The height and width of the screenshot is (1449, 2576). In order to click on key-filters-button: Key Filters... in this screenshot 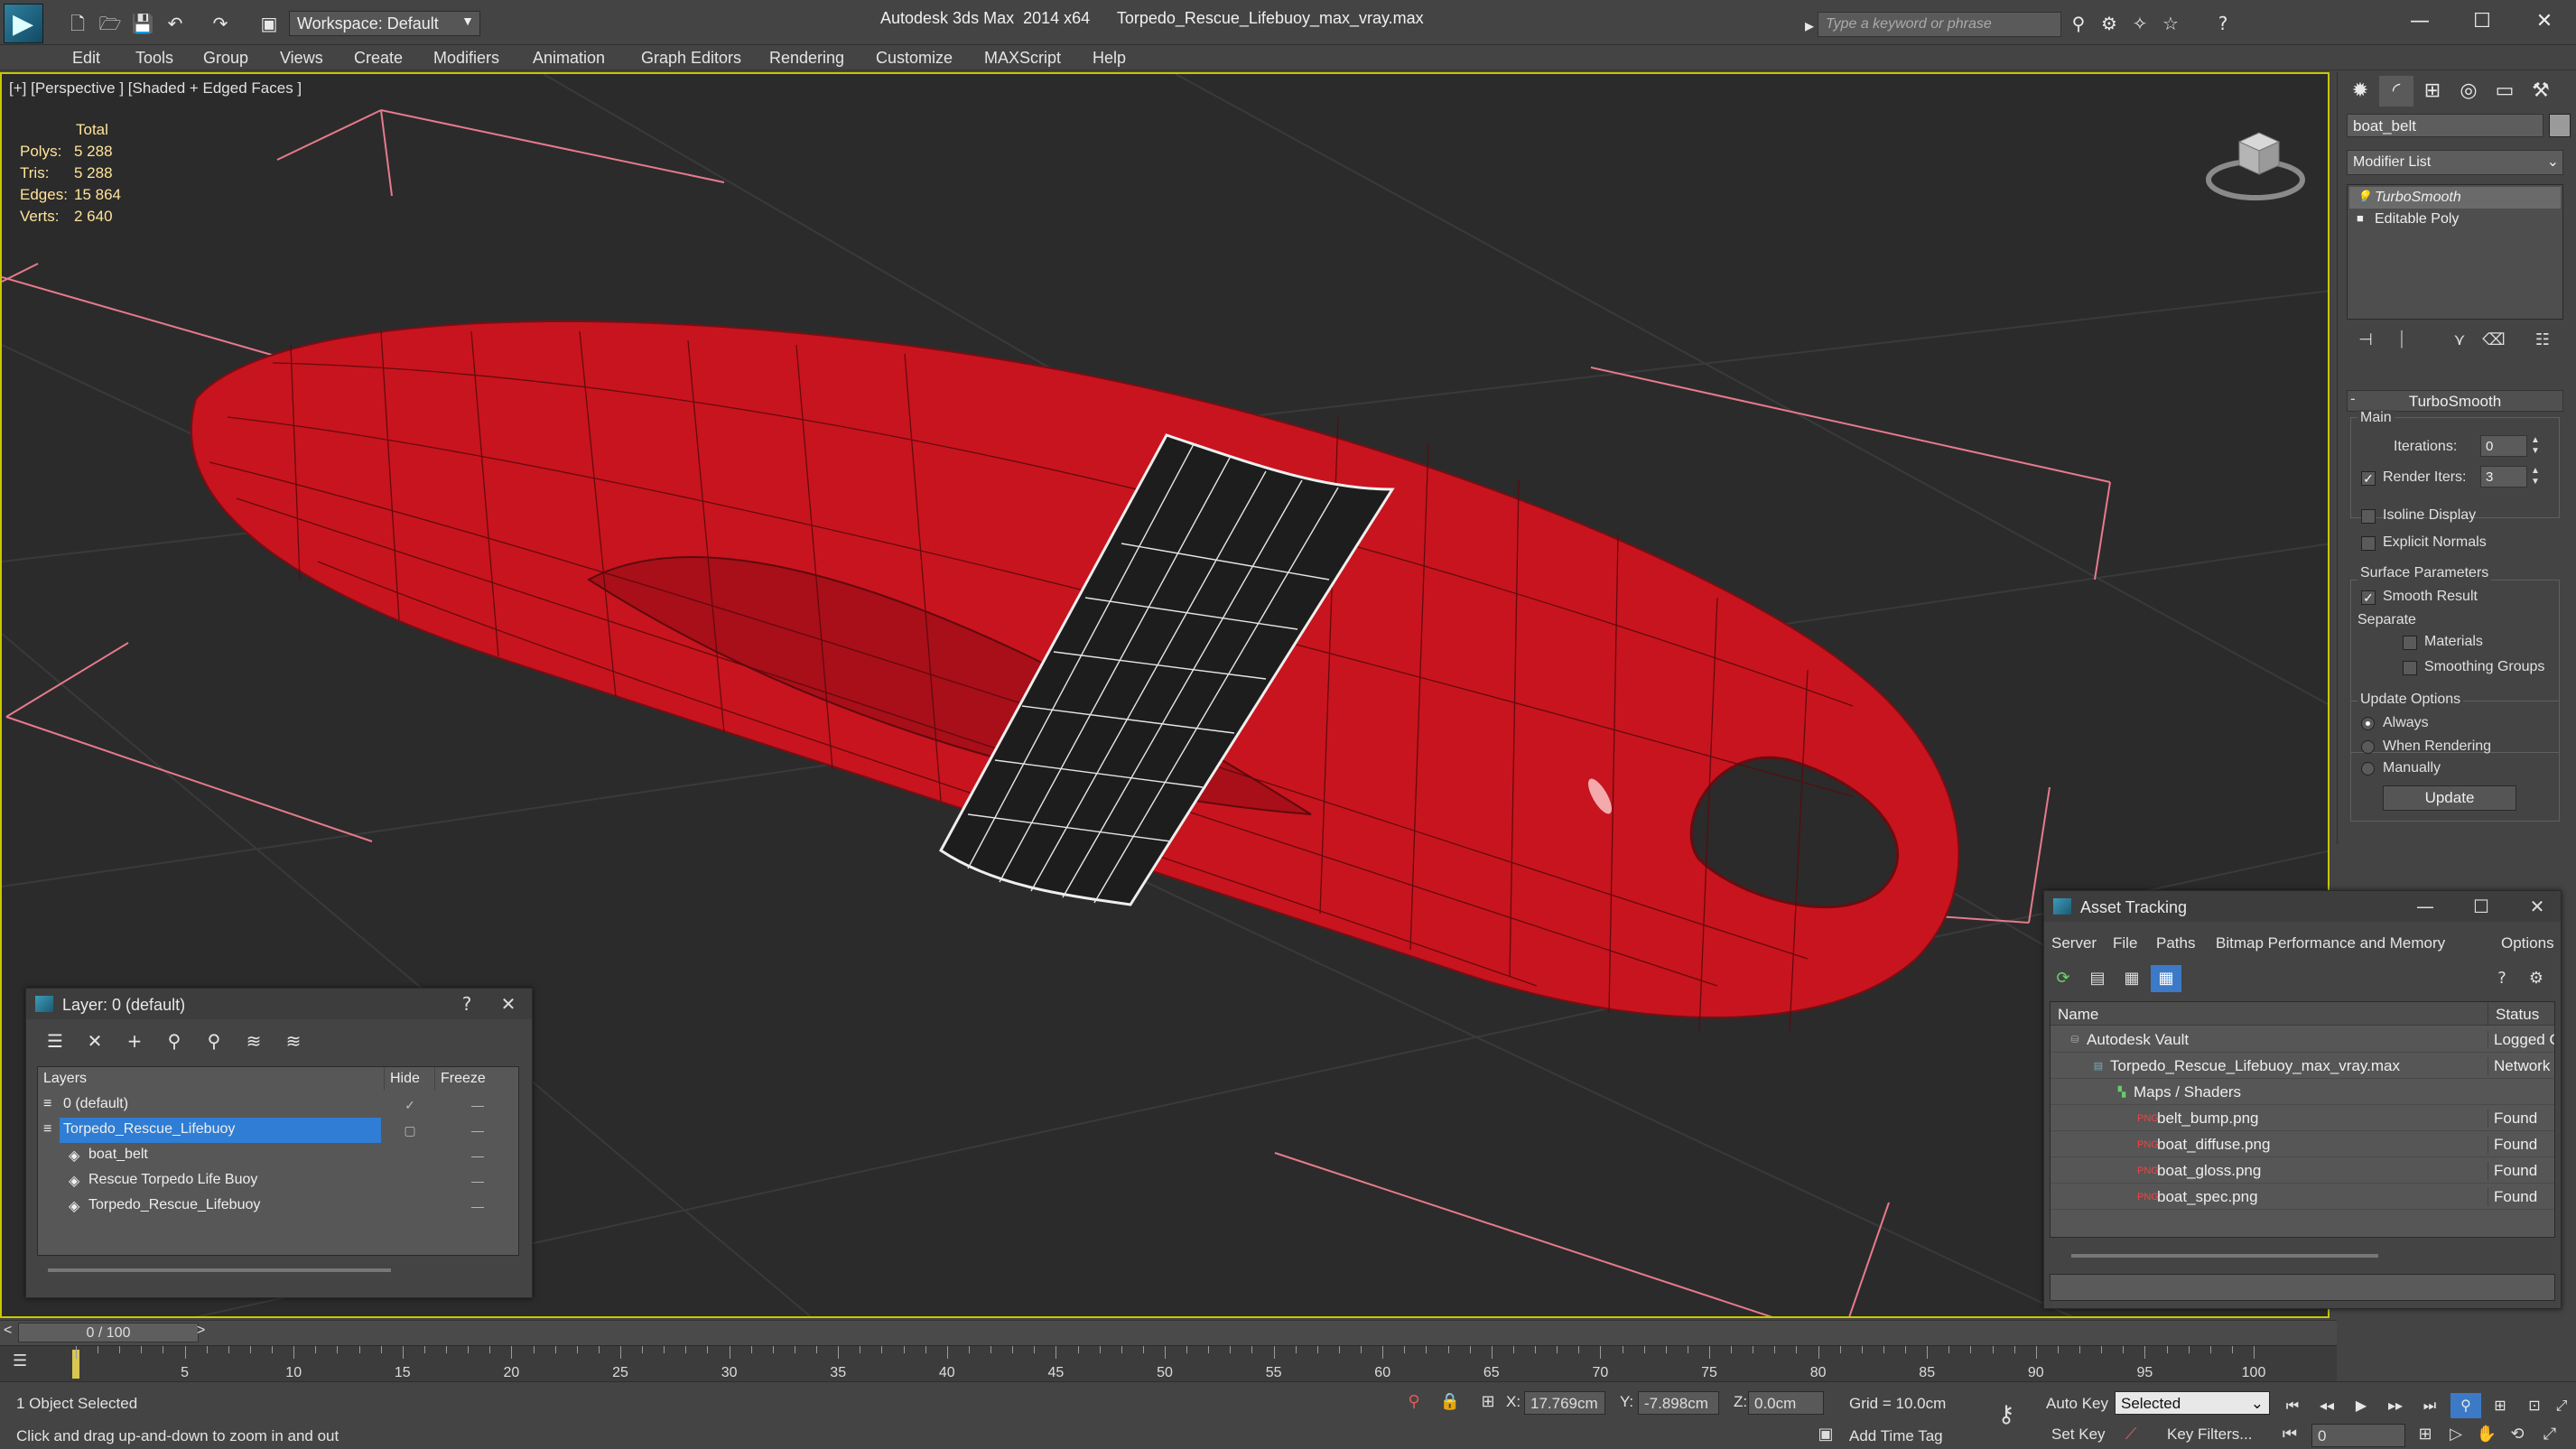, I will do `click(2209, 1435)`.